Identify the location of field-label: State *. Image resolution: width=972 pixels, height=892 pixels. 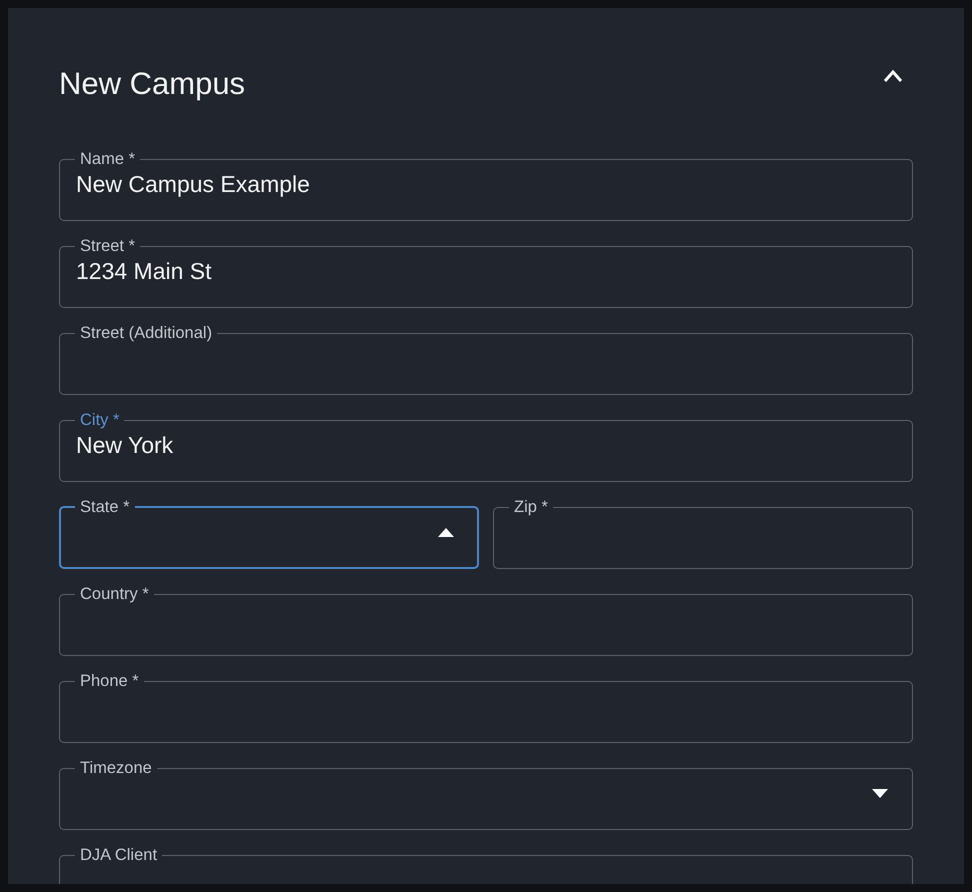
(105, 507).